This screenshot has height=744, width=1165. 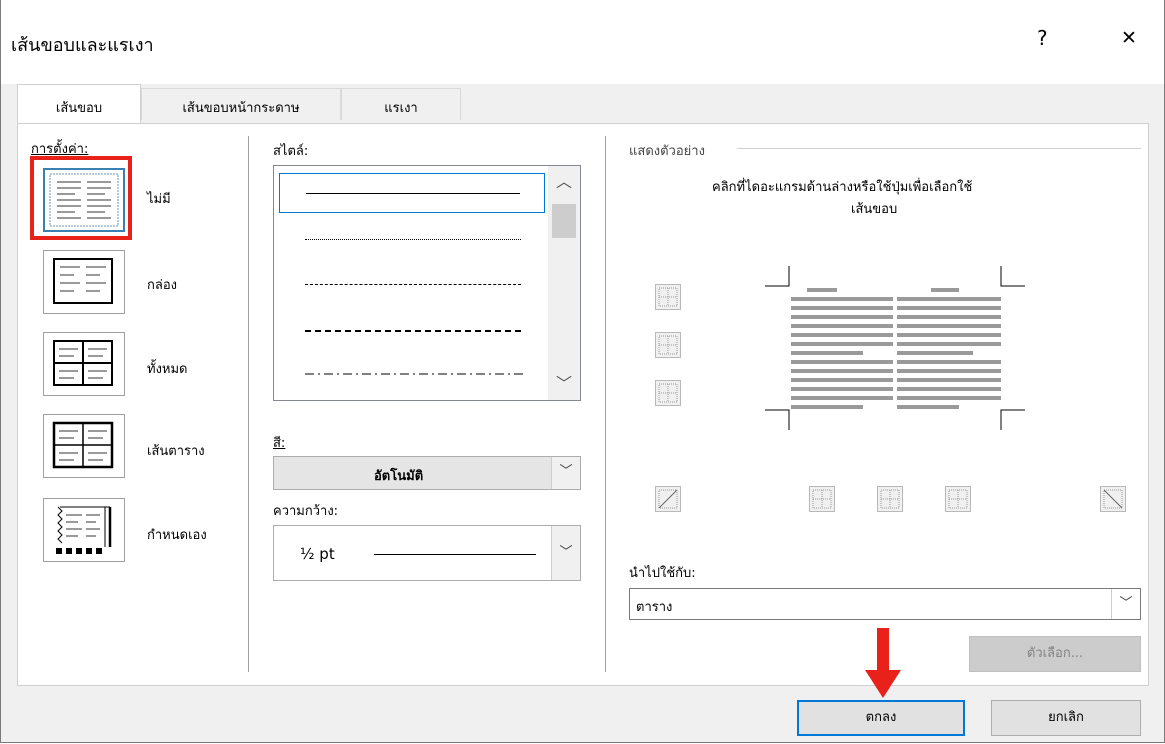 What do you see at coordinates (413, 284) in the screenshot?
I see `small-dash-line-item` at bounding box center [413, 284].